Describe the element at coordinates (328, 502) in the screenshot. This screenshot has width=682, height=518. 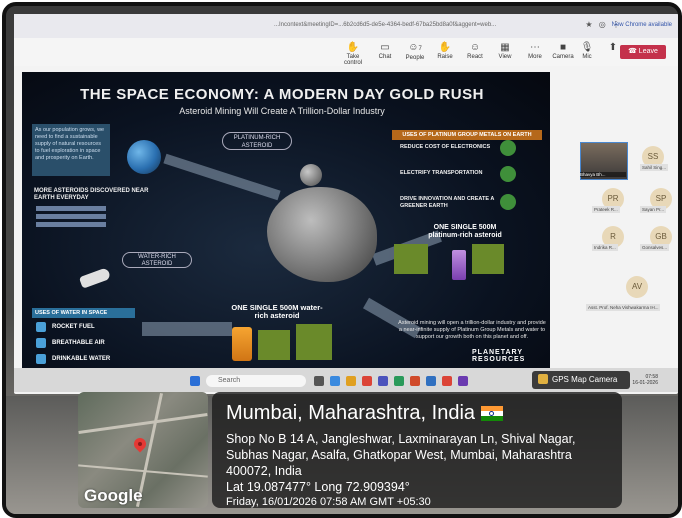
I see `capture-datetime: Friday, 16/01/2026 07:58 AM GMT +05:30` at that location.